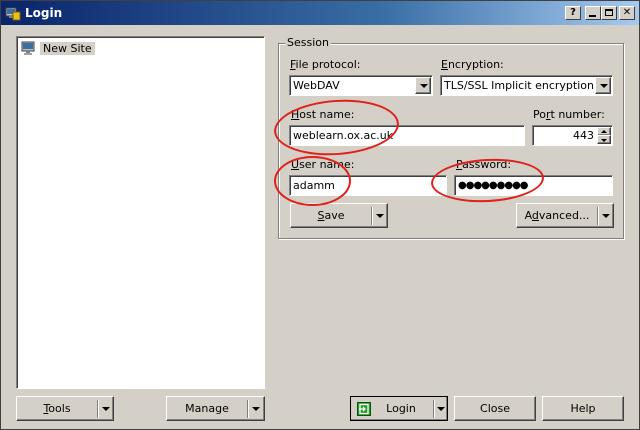 The height and width of the screenshot is (430, 640). I want to click on host-name-input: weblearn.ox.ac.uk, so click(407, 135).